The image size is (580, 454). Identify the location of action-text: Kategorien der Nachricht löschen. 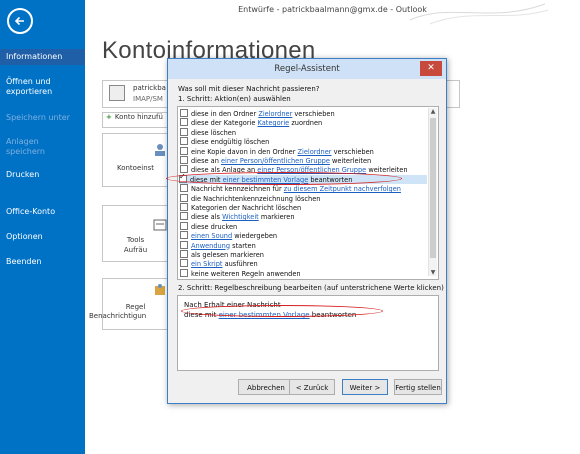
(246, 208).